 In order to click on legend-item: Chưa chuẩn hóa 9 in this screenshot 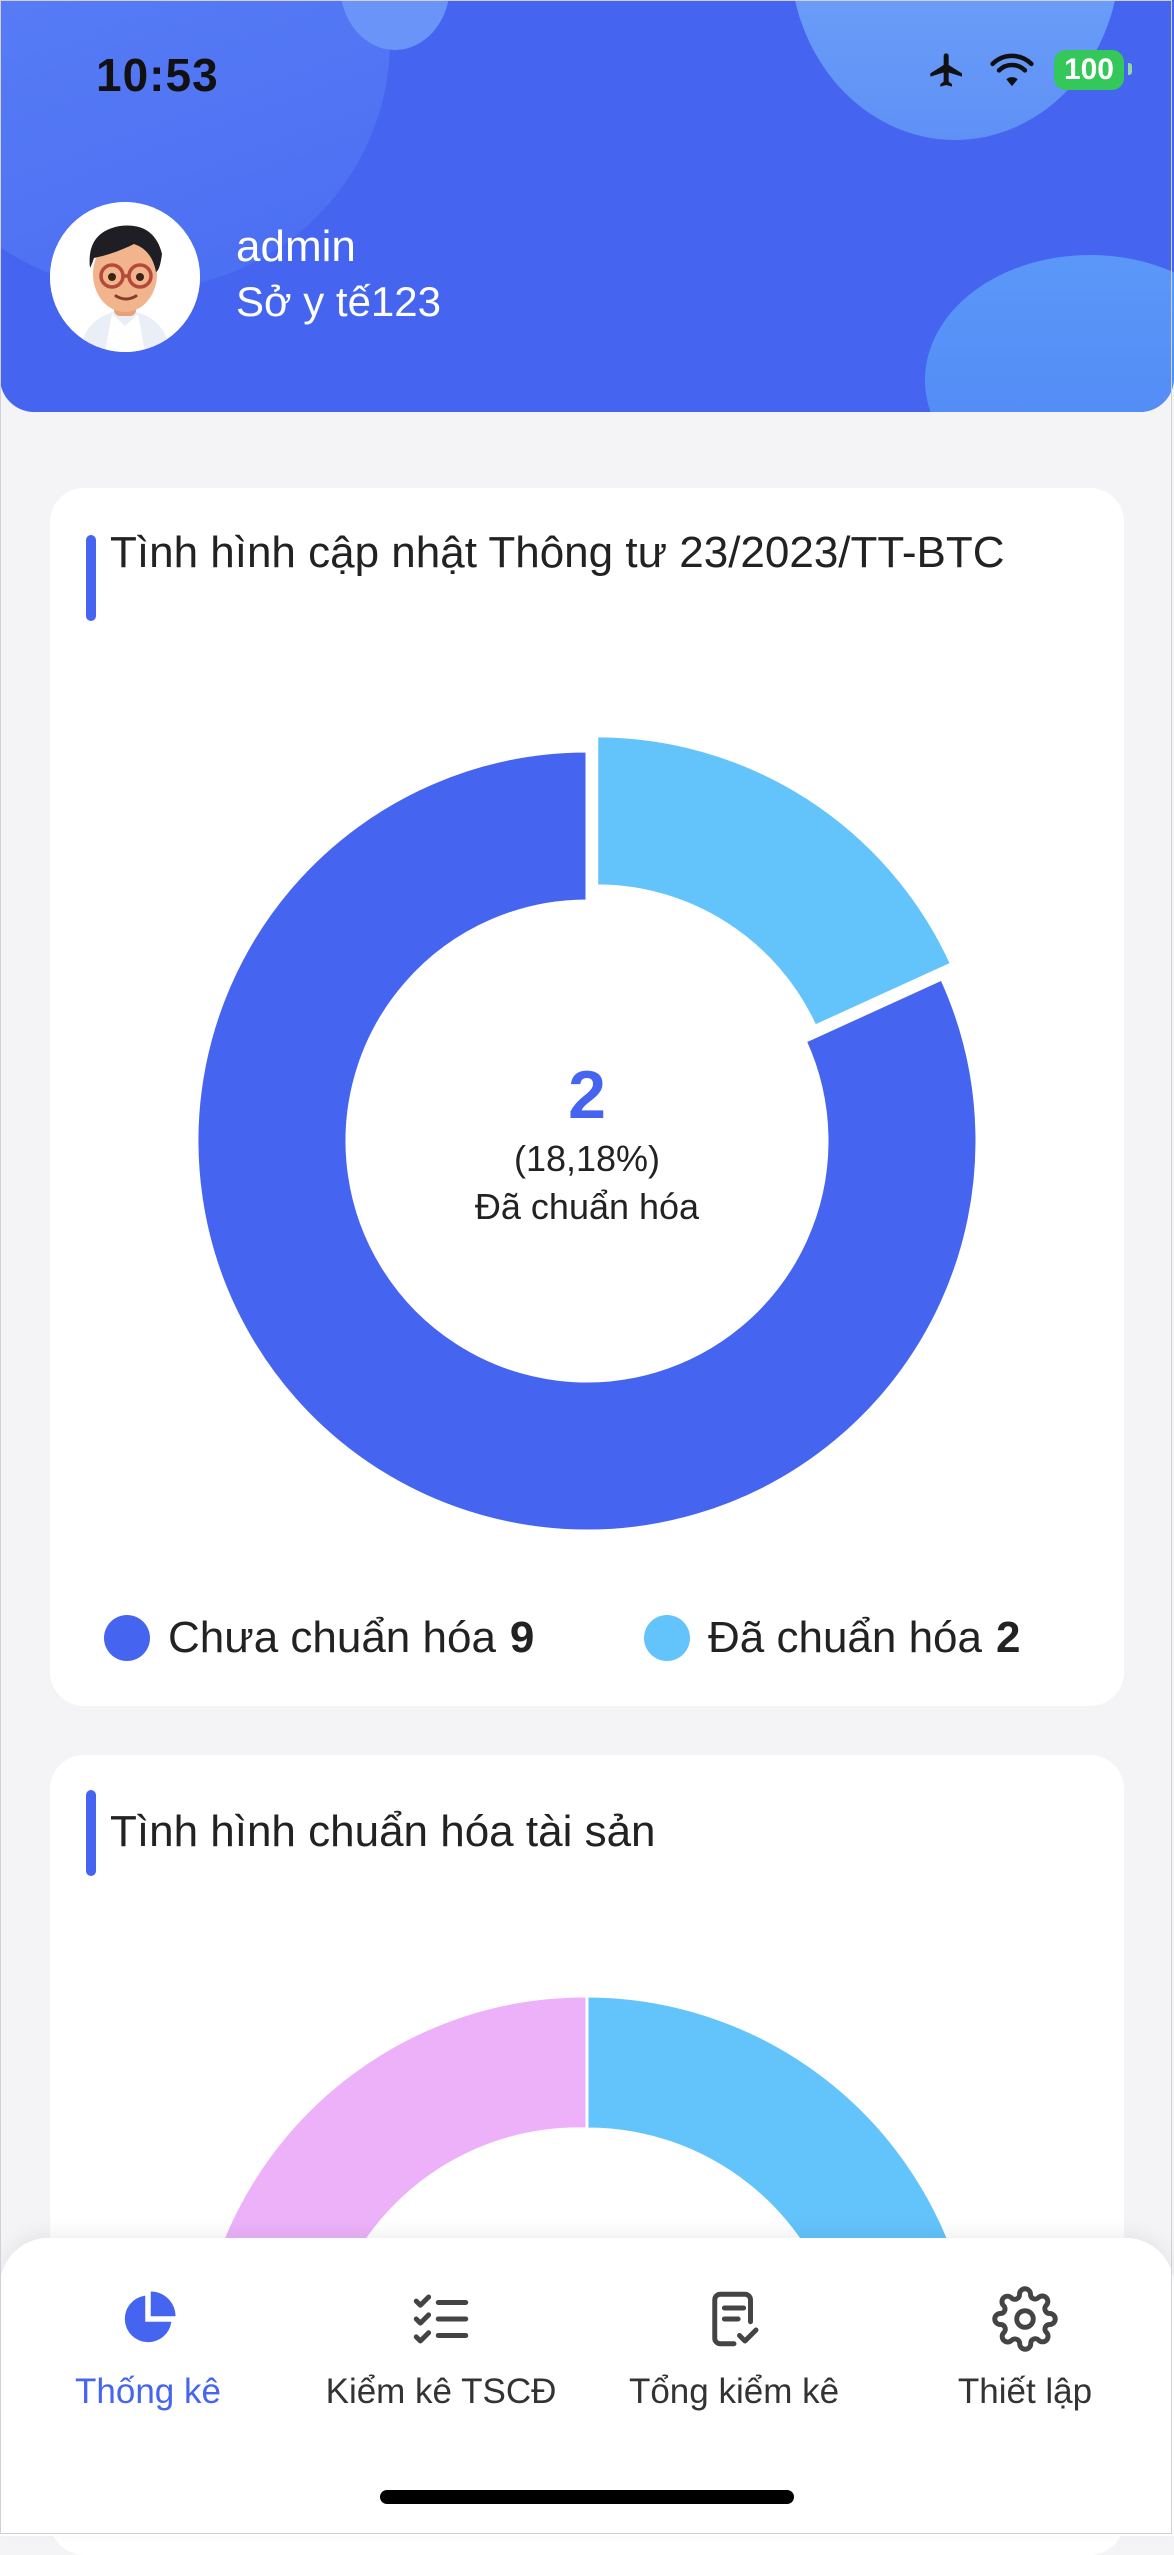, I will do `click(319, 1638)`.